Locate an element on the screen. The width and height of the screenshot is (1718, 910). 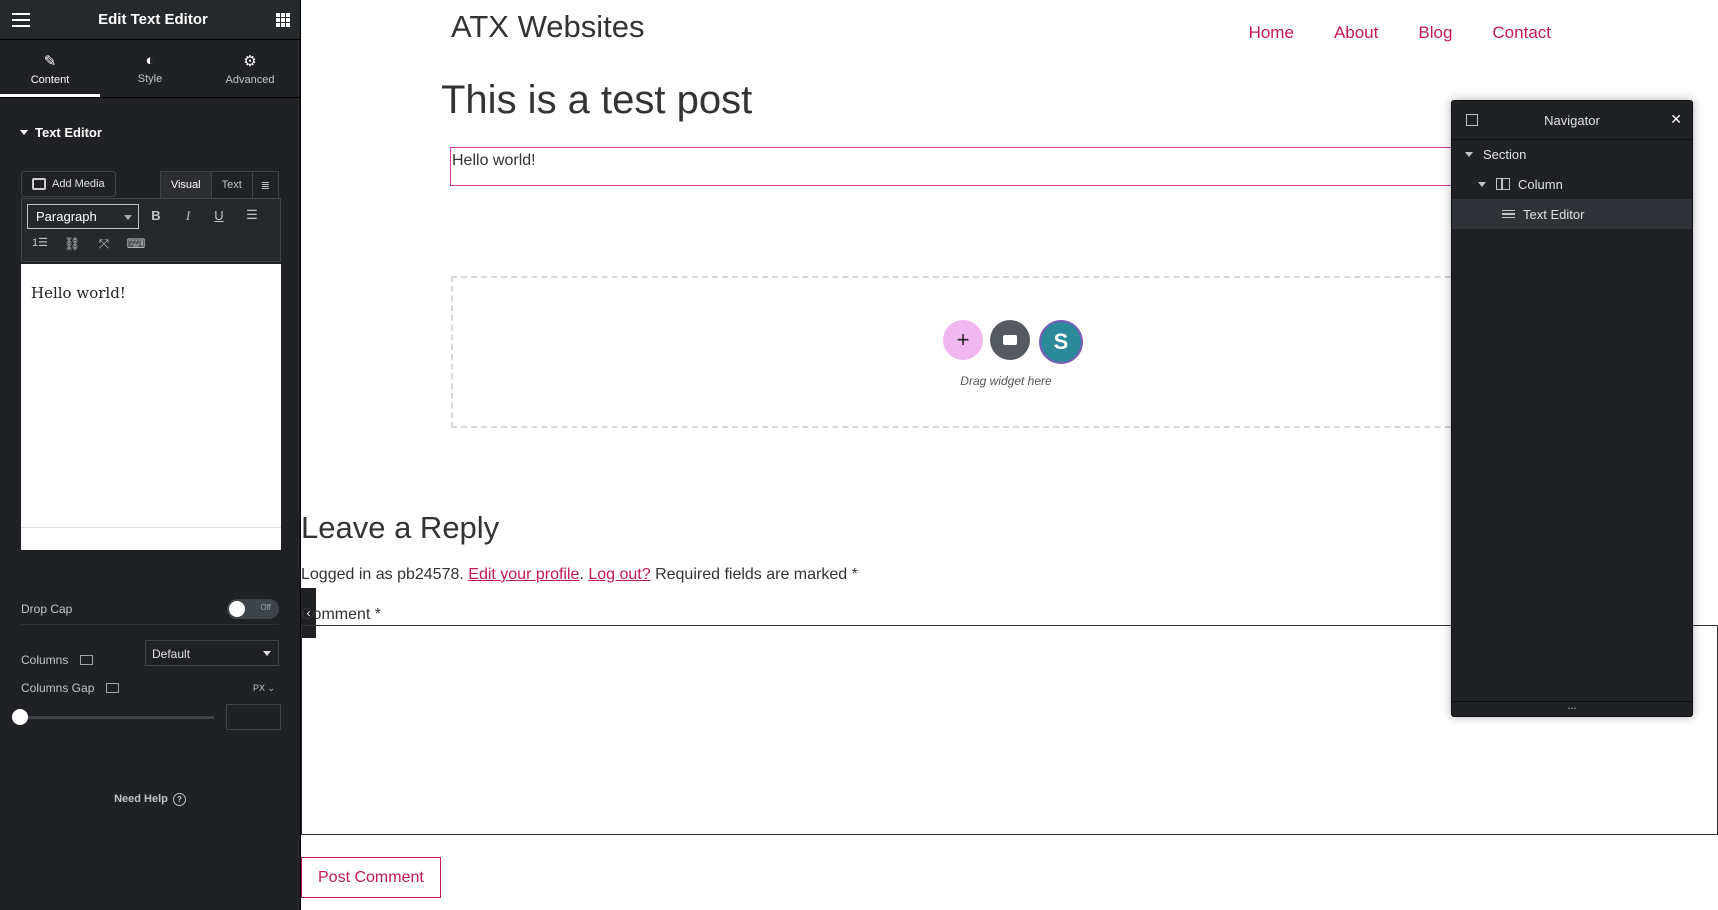
navigator-item-text-editor: Text Editor is located at coordinates (1572, 214).